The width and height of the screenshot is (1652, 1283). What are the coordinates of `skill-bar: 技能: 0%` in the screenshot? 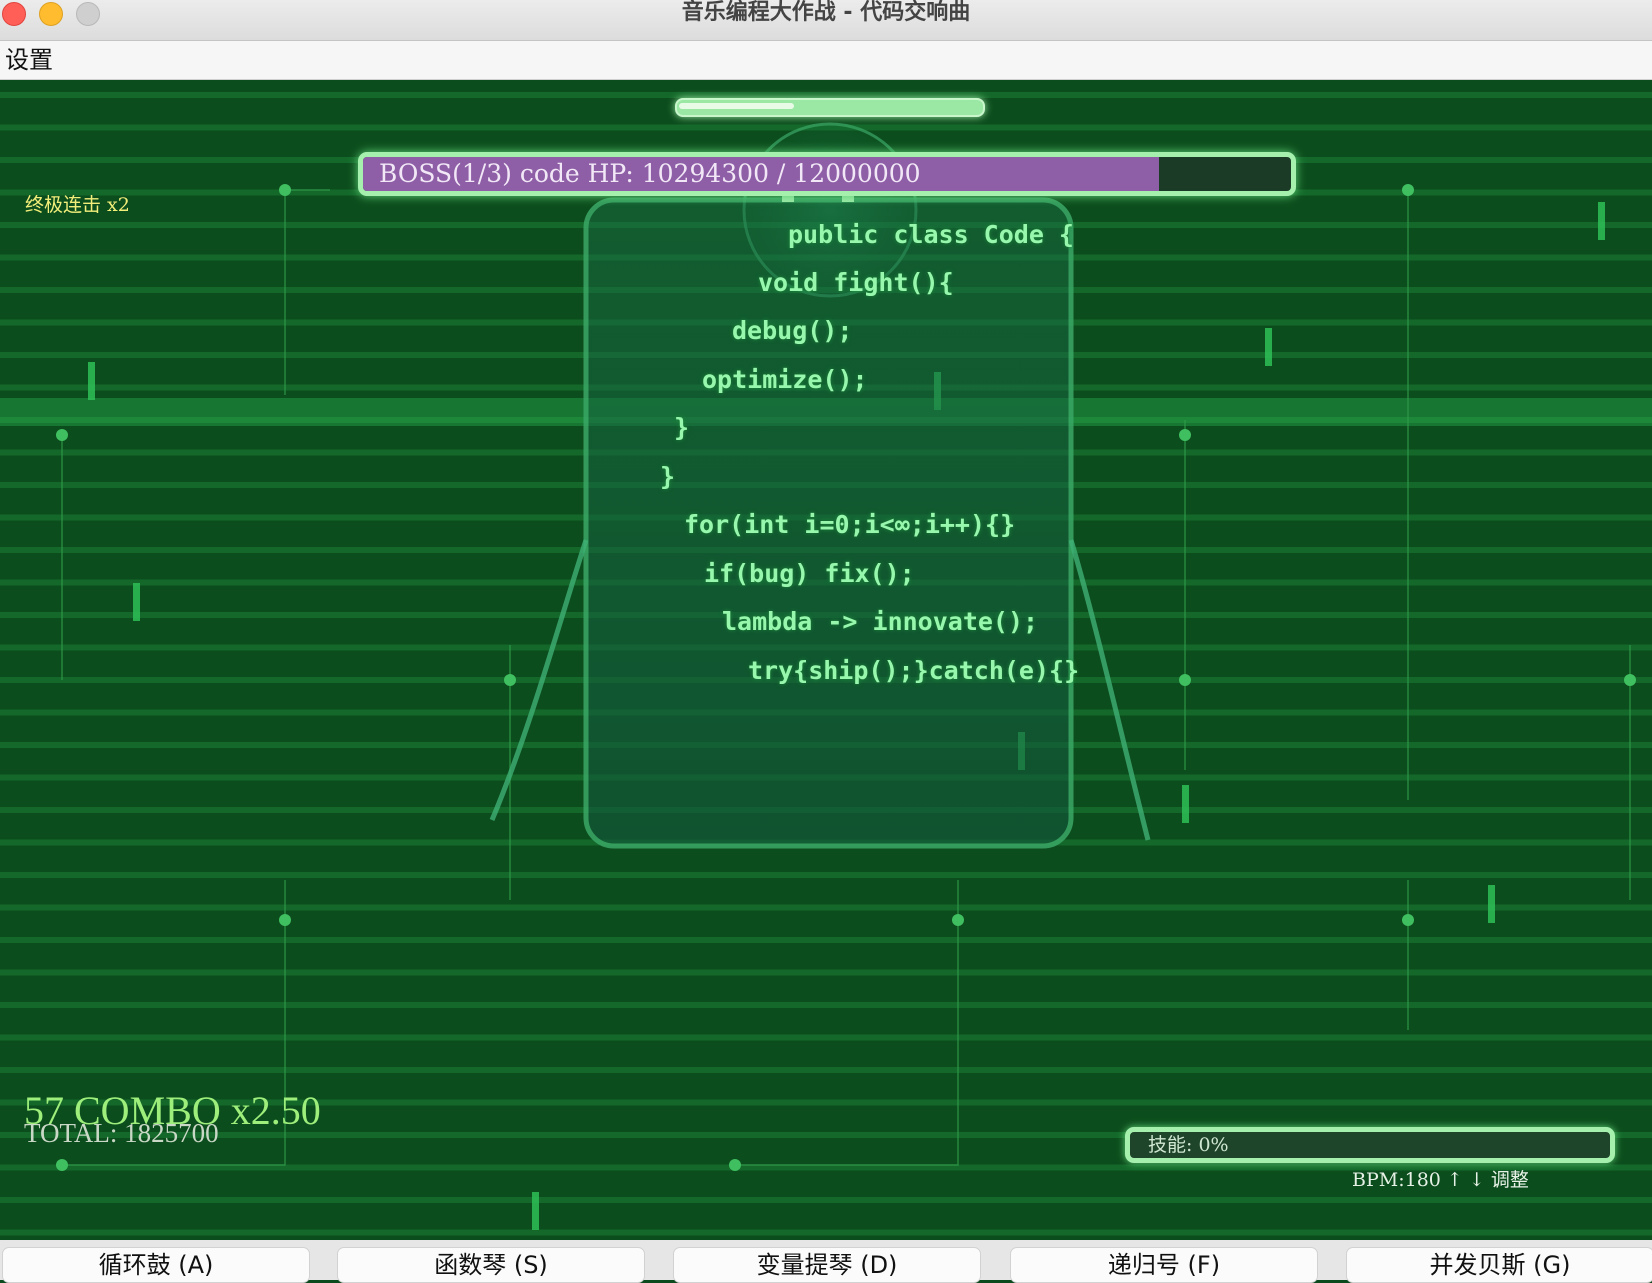 It's located at (1370, 1145).